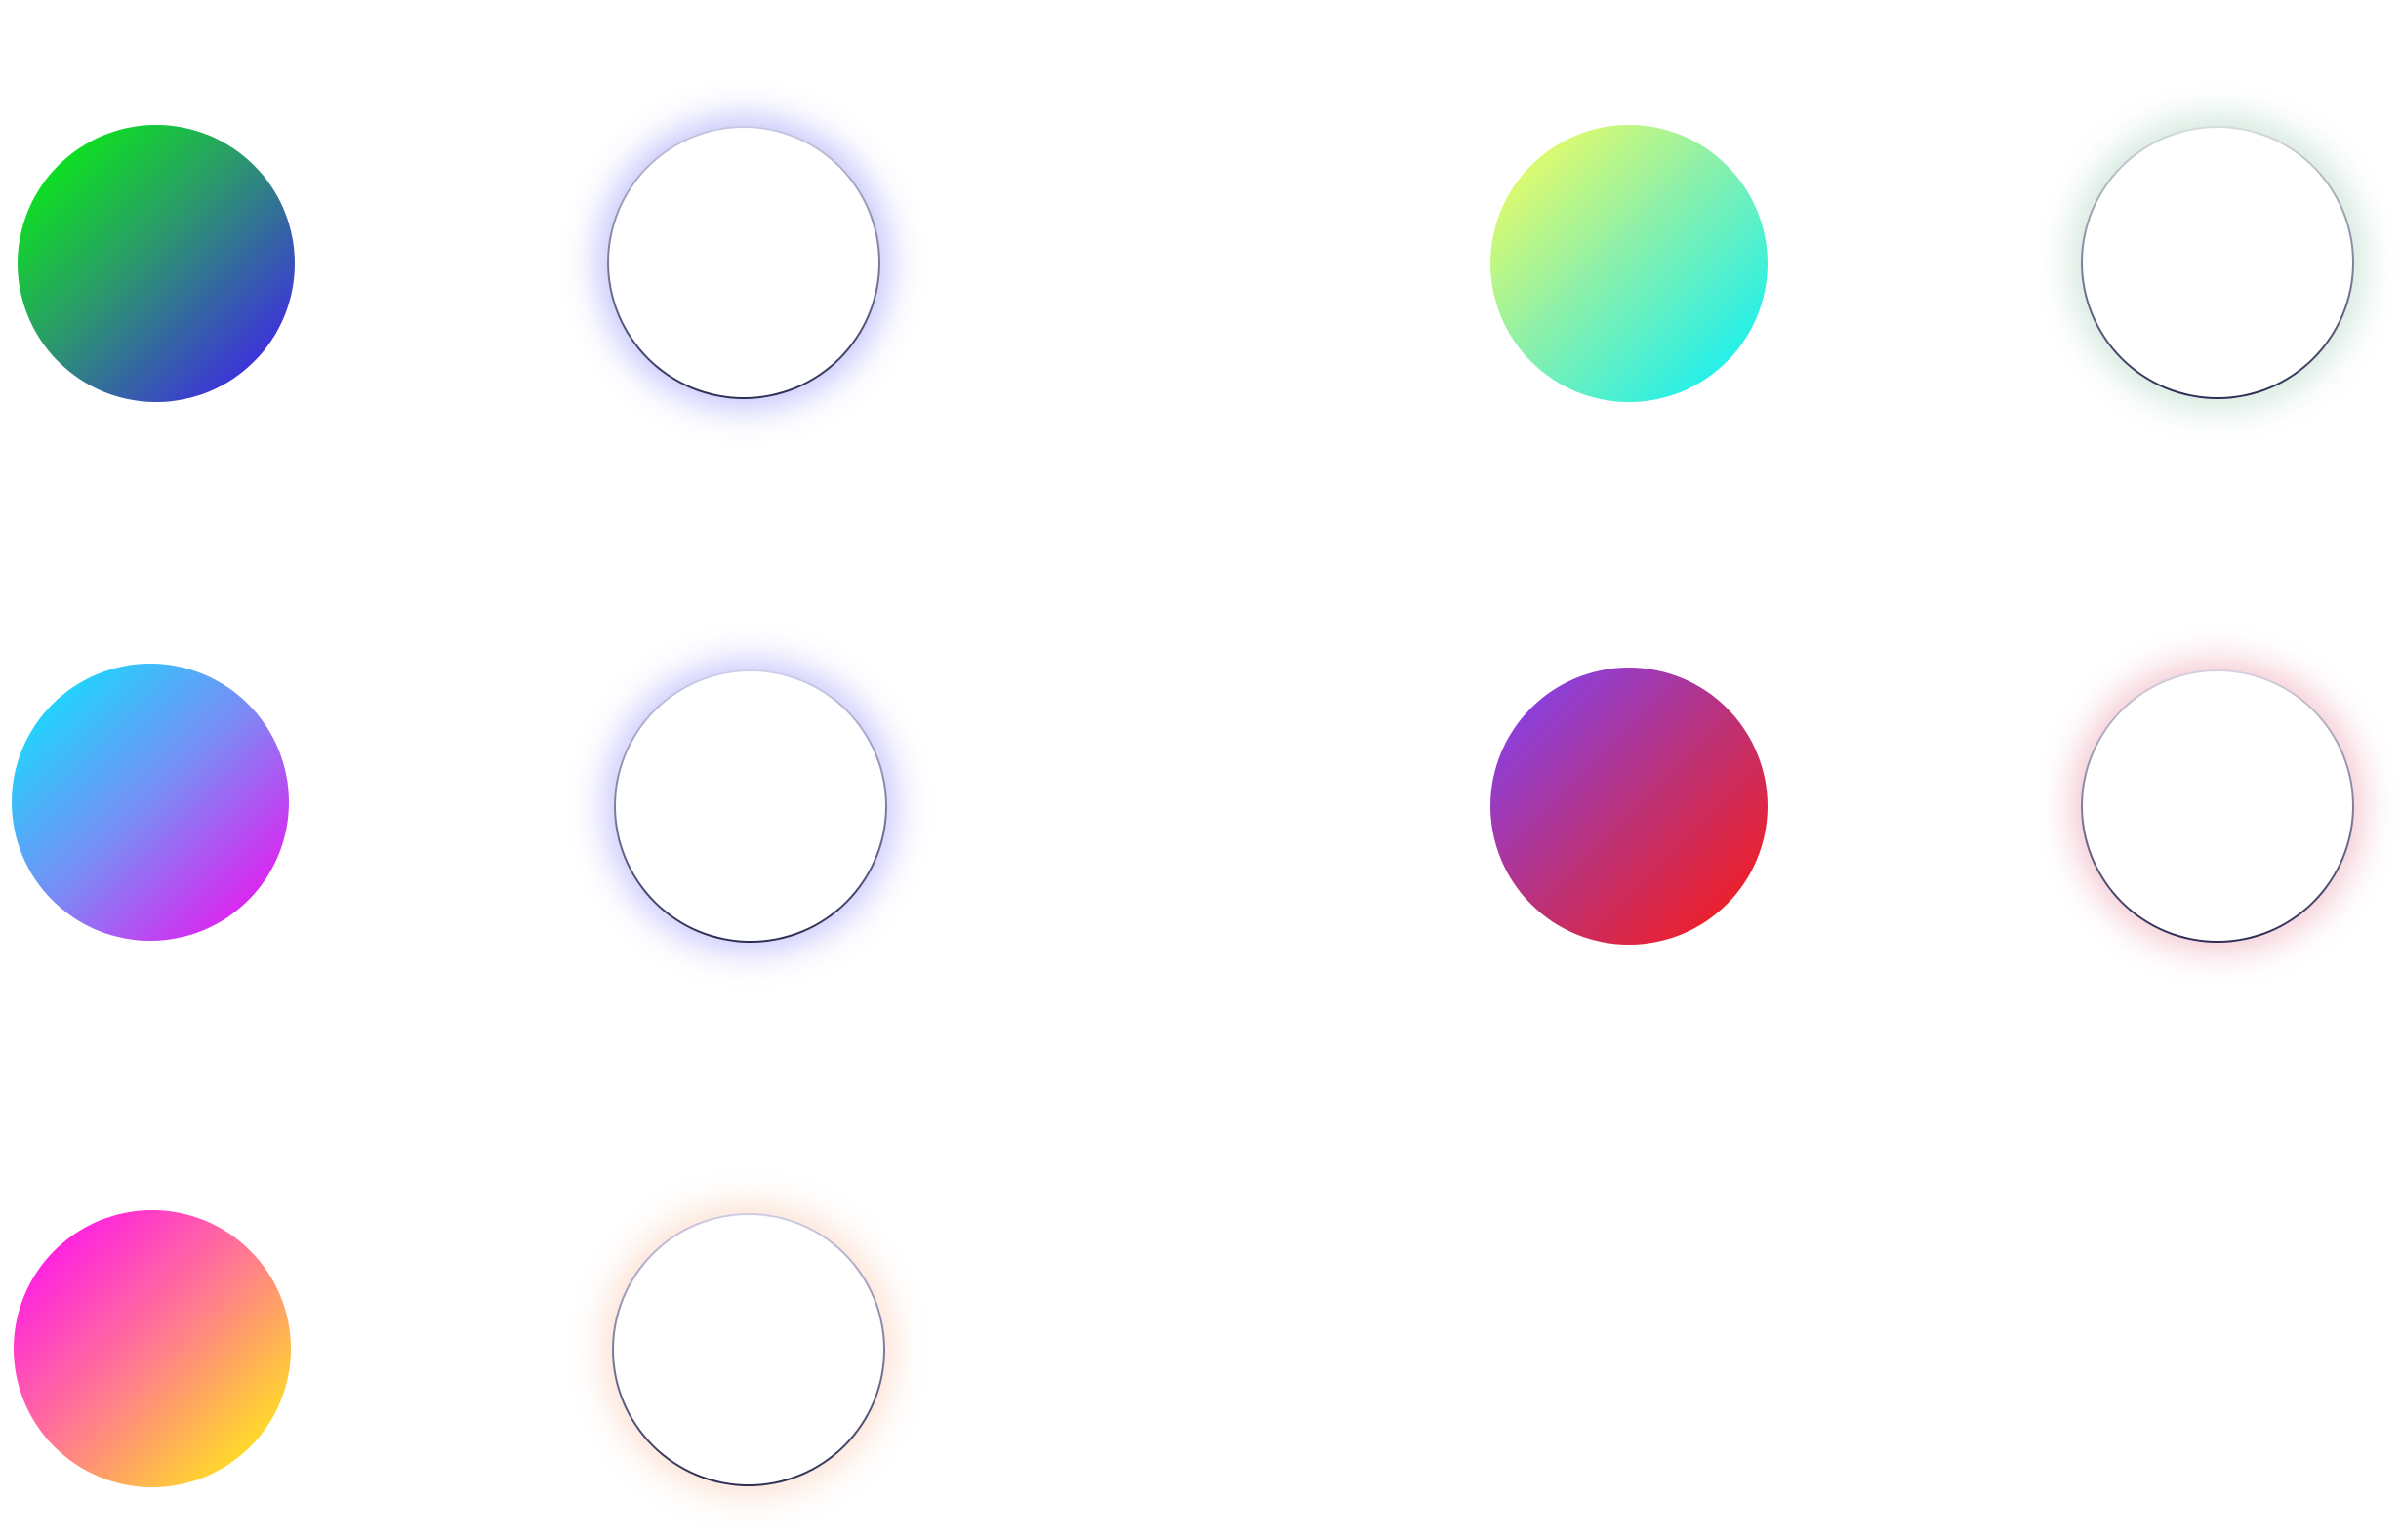  I want to click on gradient-circle-green-blue, so click(156, 263).